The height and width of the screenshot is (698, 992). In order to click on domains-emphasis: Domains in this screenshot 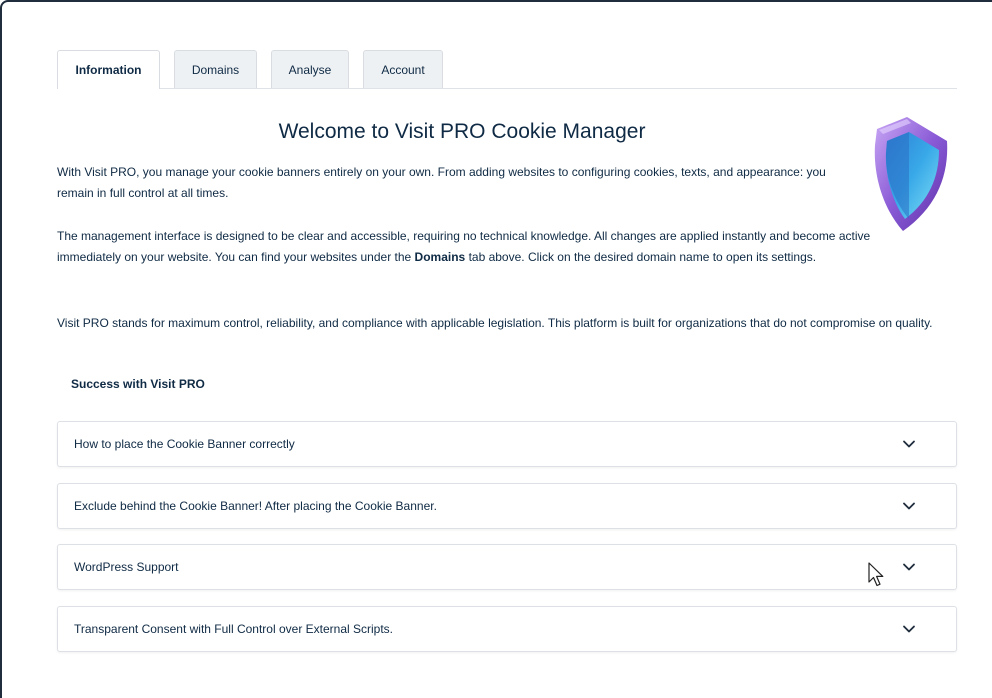, I will do `click(440, 257)`.